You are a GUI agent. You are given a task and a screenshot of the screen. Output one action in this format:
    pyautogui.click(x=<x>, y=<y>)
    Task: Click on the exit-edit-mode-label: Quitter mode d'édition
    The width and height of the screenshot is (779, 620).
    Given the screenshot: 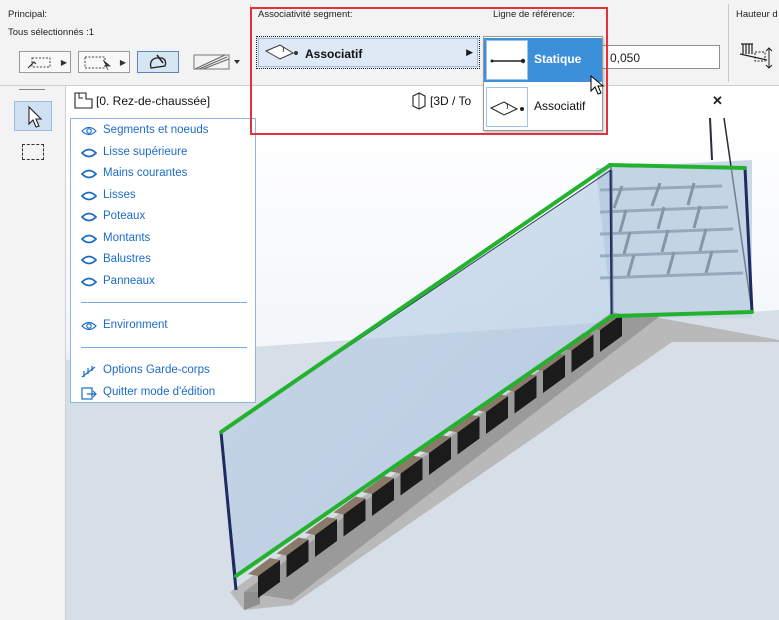 What is the action you would take?
    pyautogui.click(x=159, y=392)
    